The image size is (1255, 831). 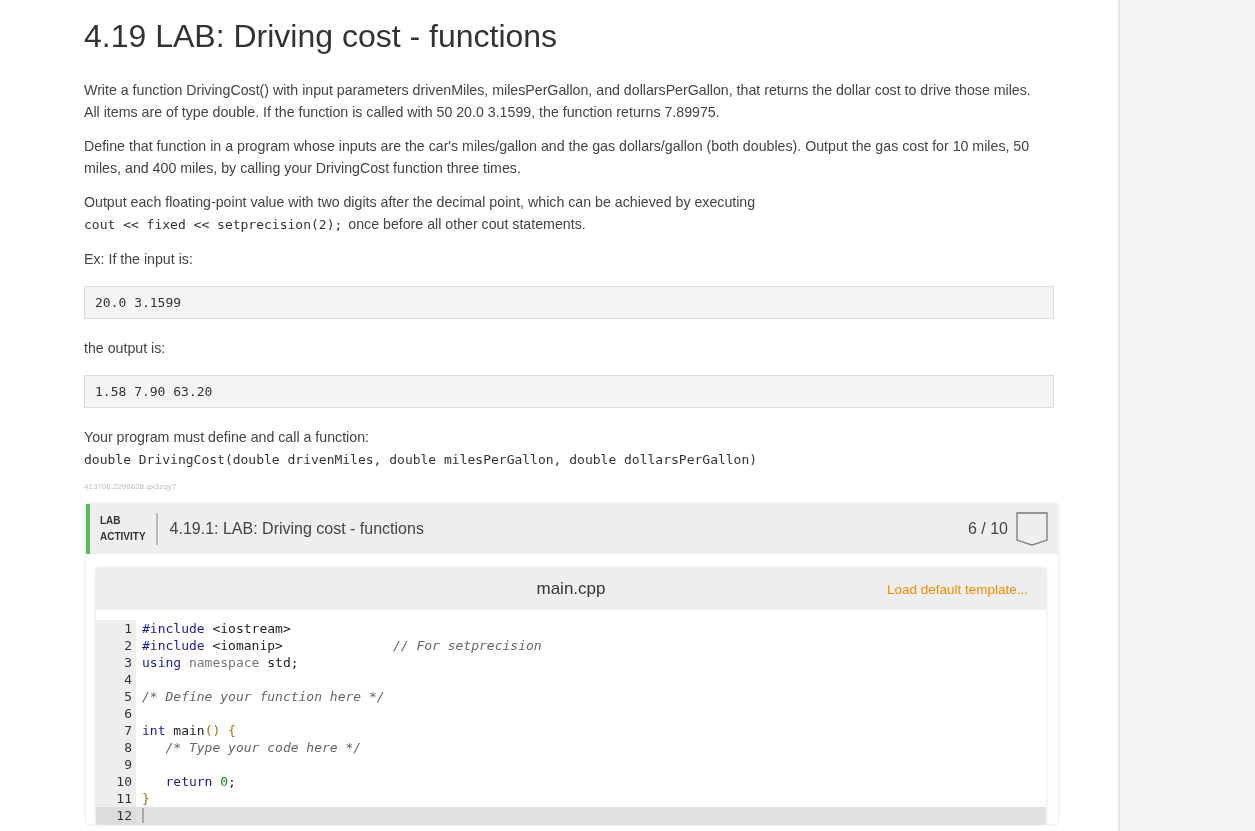 I want to click on text-cursor, so click(x=143, y=815).